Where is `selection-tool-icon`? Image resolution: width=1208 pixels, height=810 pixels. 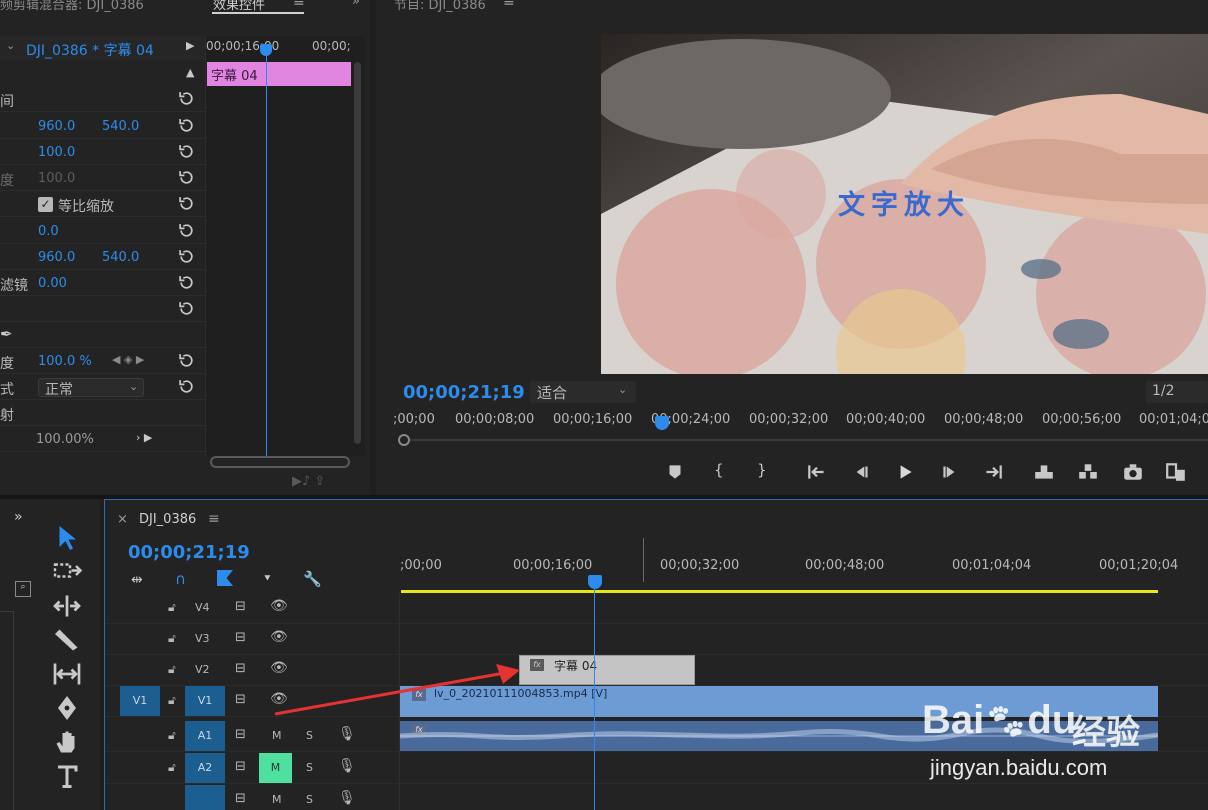
selection-tool-icon is located at coordinates (67, 538).